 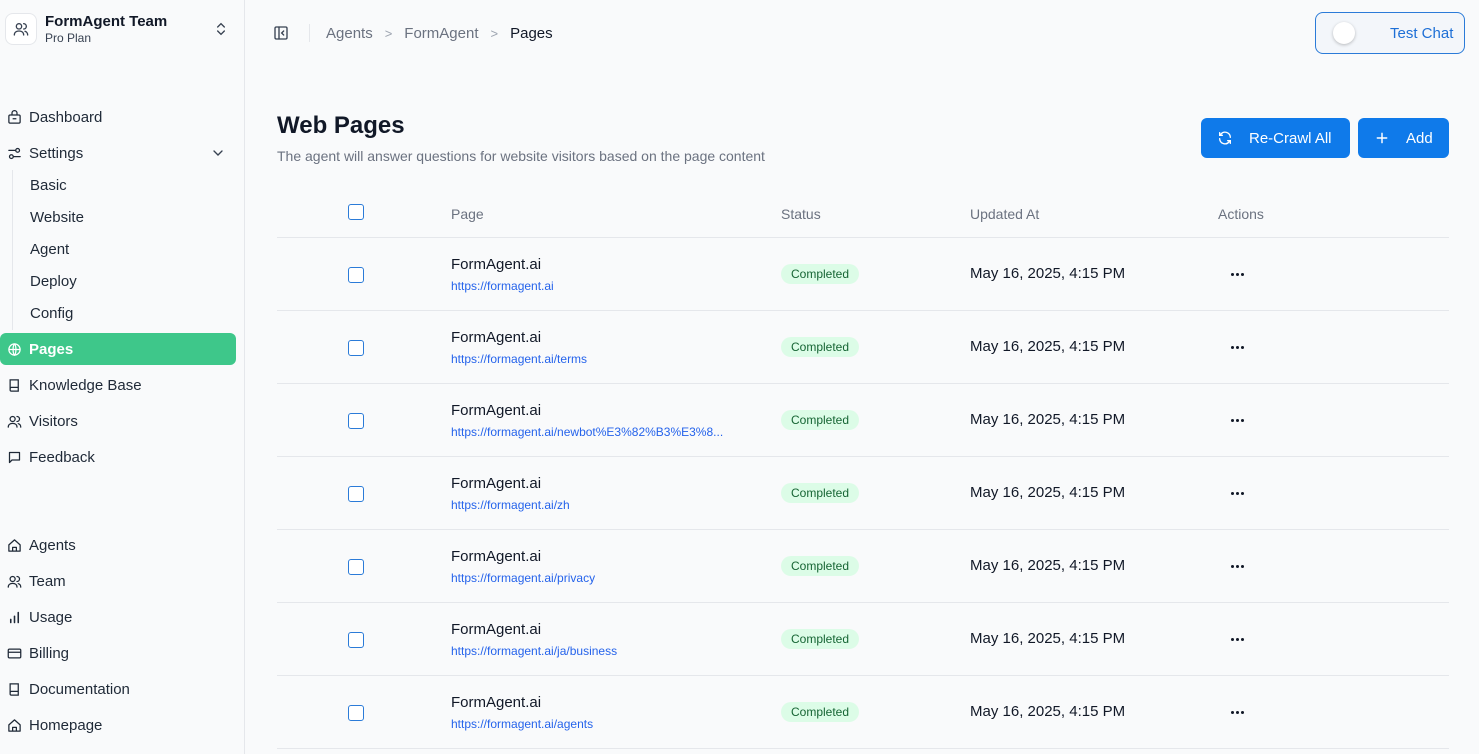 What do you see at coordinates (467, 214) in the screenshot?
I see `column-header-page: Page` at bounding box center [467, 214].